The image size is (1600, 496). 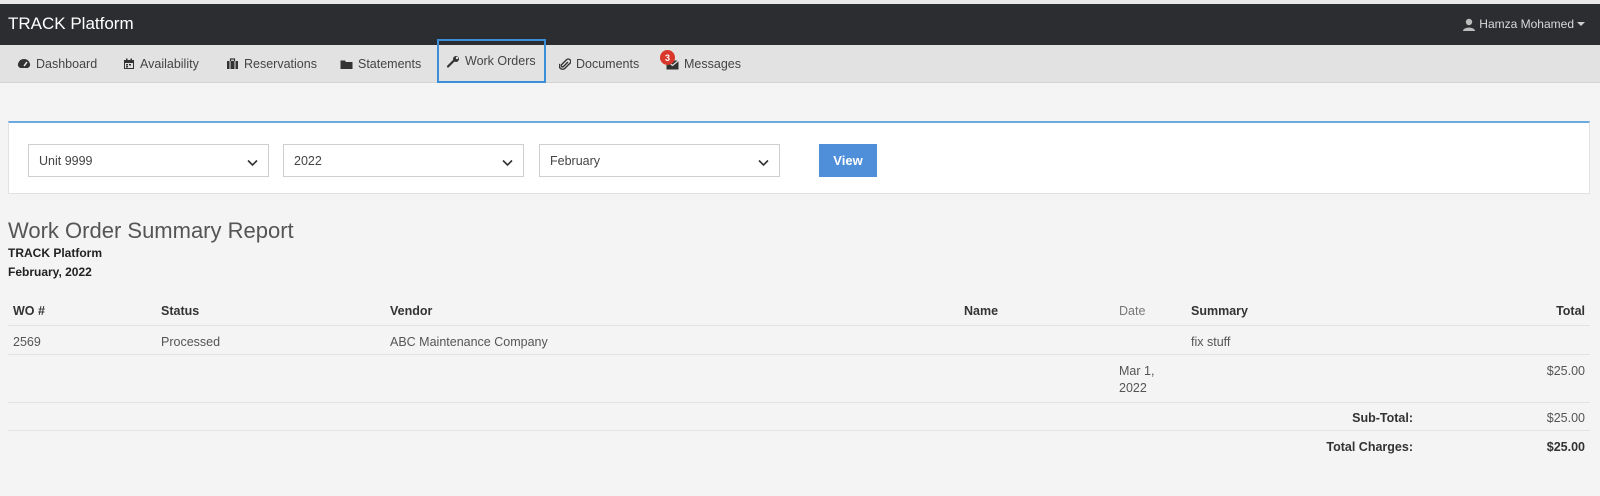 I want to click on column-header-total: Total, so click(x=1570, y=311).